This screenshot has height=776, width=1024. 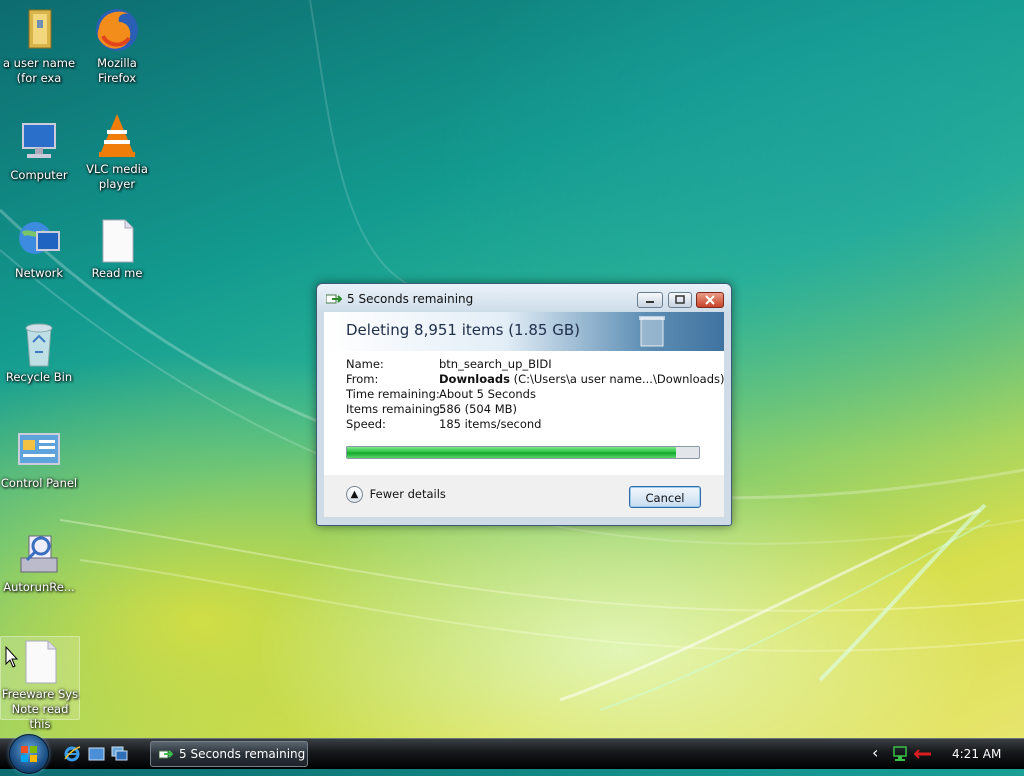 I want to click on windows-logo-icon, so click(x=29, y=754).